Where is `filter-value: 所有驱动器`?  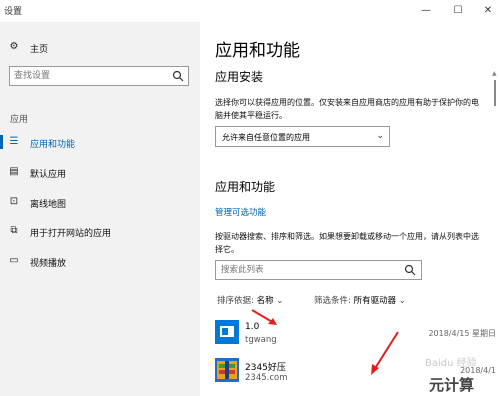
filter-value: 所有驱动器 is located at coordinates (375, 301).